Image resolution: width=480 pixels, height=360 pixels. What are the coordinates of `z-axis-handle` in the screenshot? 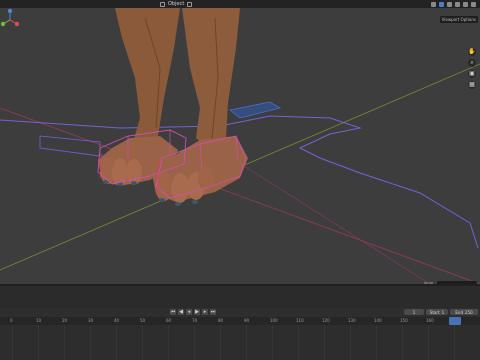 It's located at (10, 11).